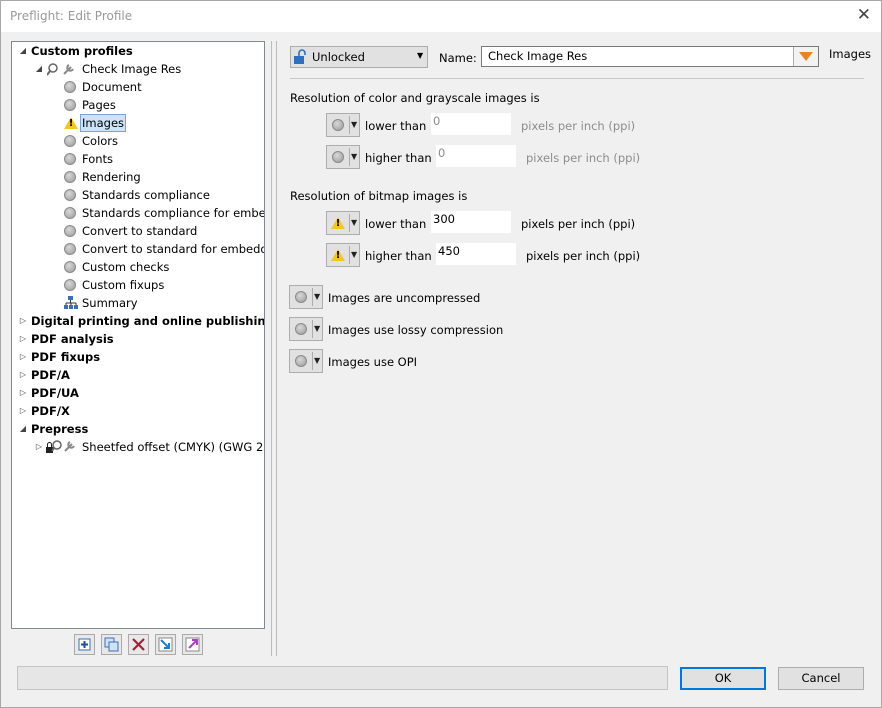  Describe the element at coordinates (373, 362) in the screenshot. I see `opi-label: Images use OPI` at that location.